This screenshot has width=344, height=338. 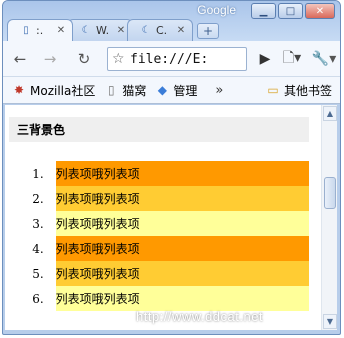 I want to click on other-bookmarks-folder: ▭ 其他书签, so click(x=298, y=90).